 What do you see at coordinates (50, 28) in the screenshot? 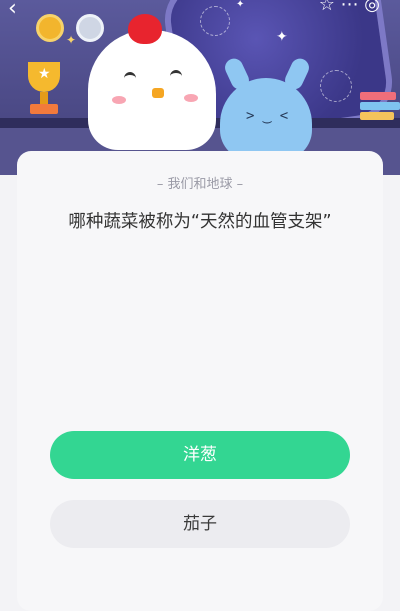
I see `gold-medal-icon` at bounding box center [50, 28].